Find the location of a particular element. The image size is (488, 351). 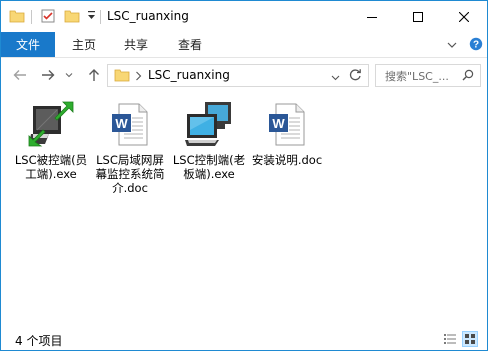

help-icon: ? is located at coordinates (476, 45).